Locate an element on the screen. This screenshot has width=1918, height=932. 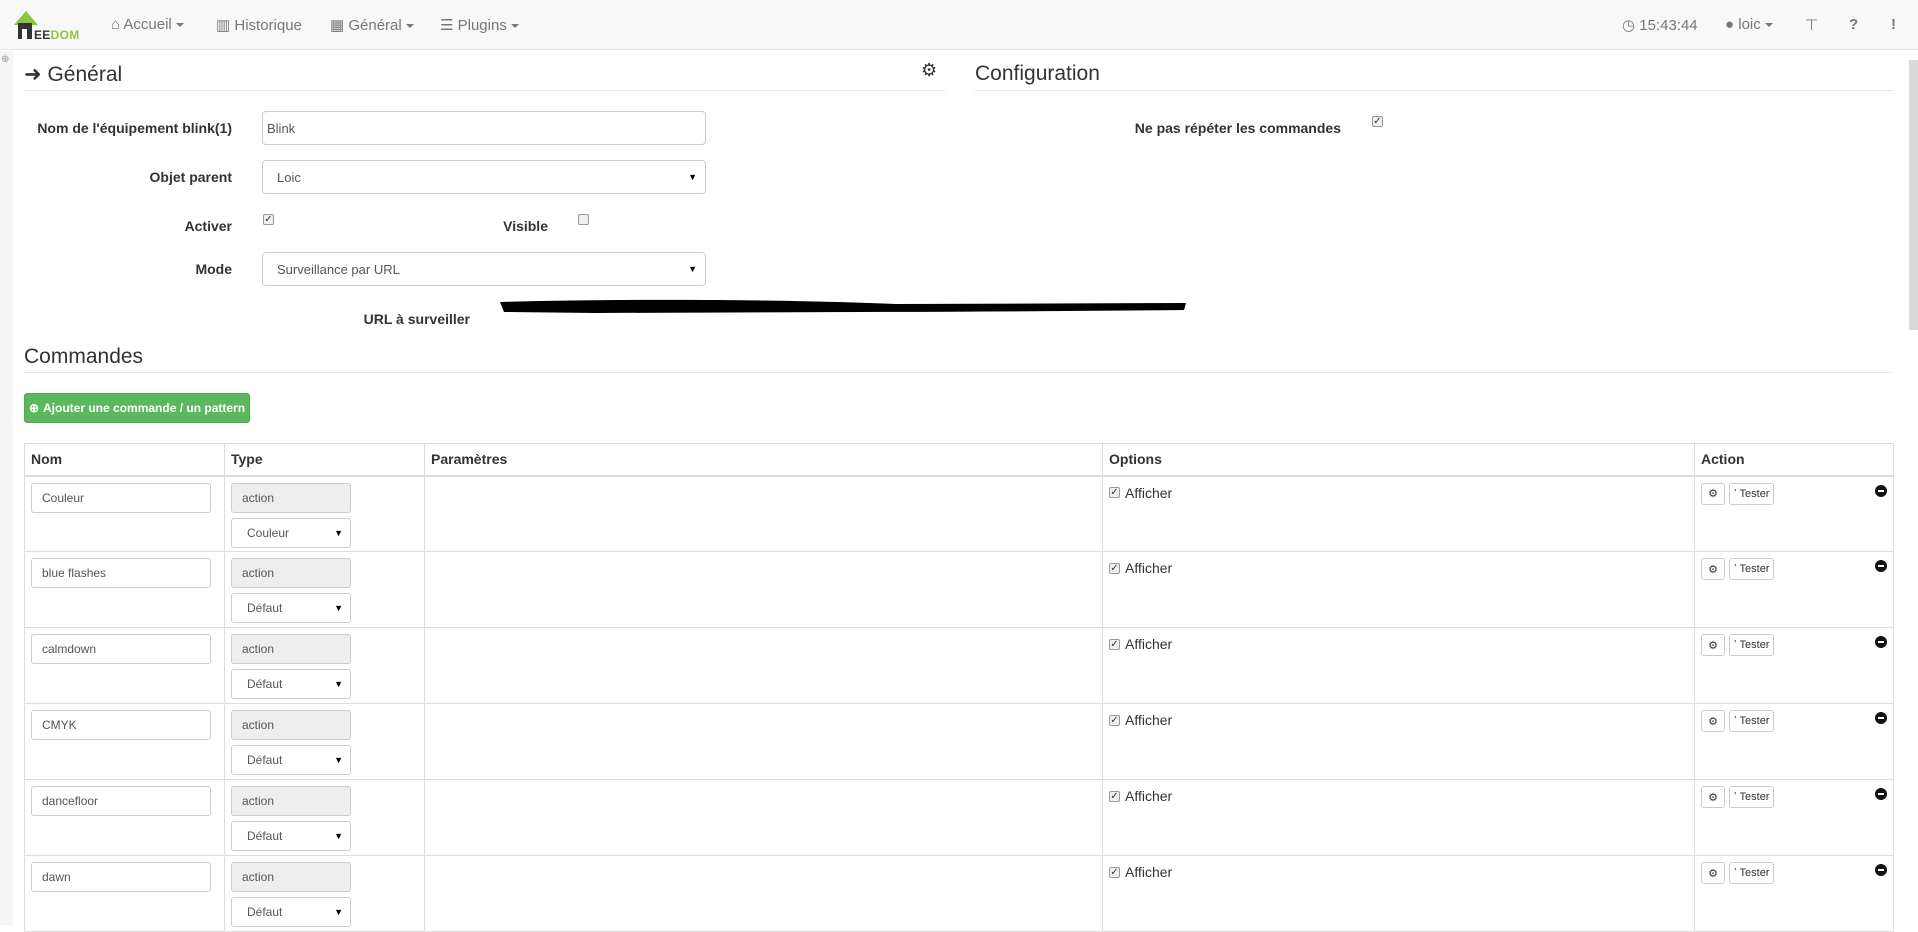
command-name-input: calmdown is located at coordinates (121, 649).